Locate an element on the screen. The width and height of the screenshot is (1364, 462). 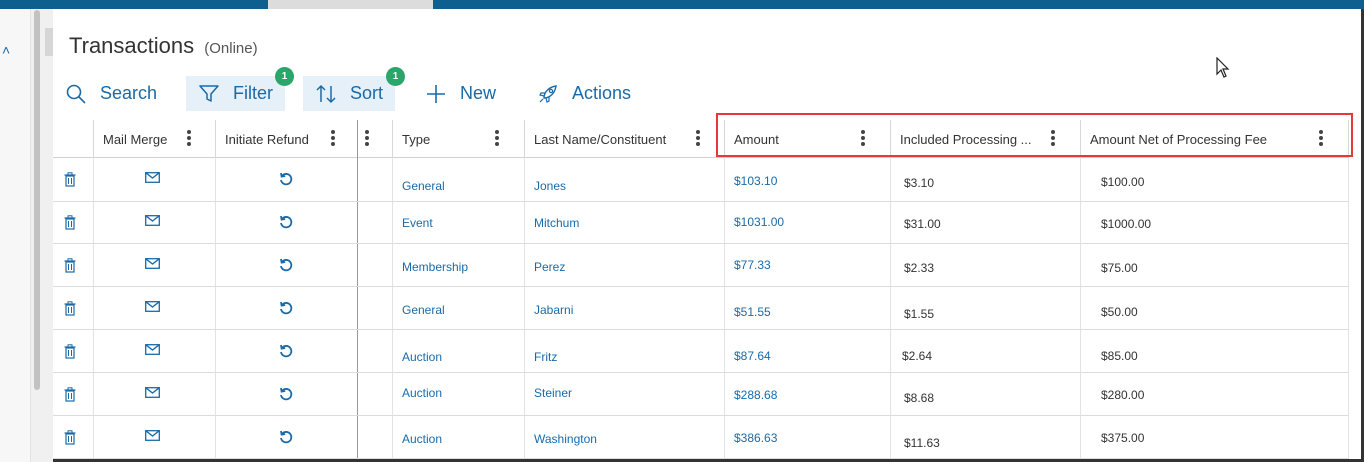
type-cell: Event is located at coordinates (459, 222).